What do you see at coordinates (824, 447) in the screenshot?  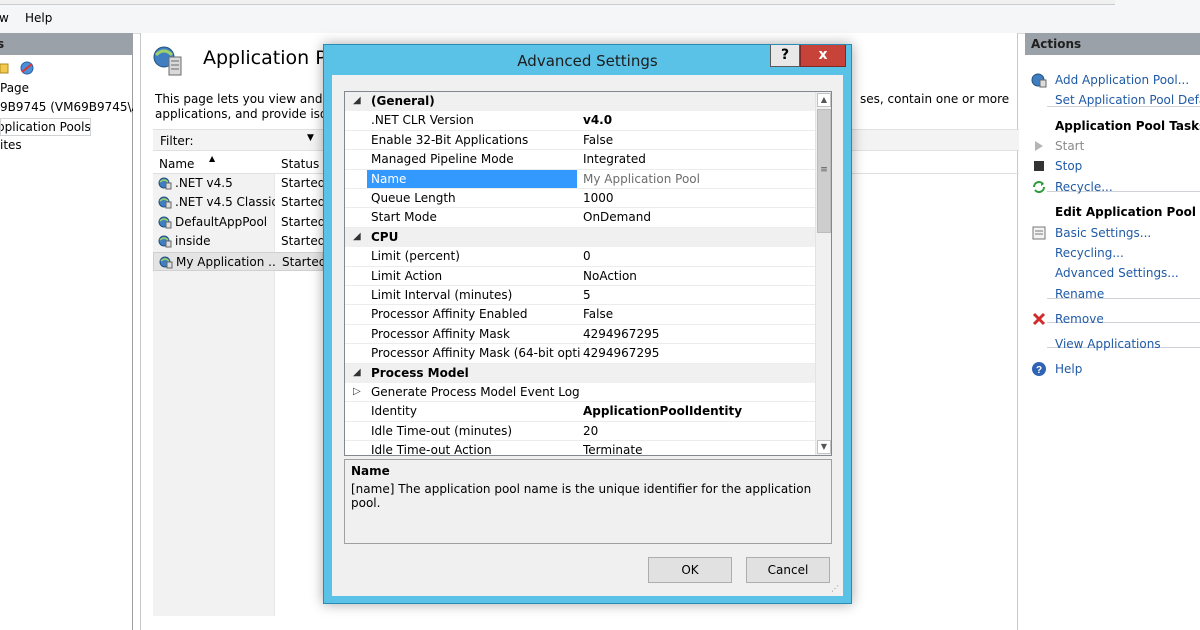 I see `scroll-down-icon: ▼` at bounding box center [824, 447].